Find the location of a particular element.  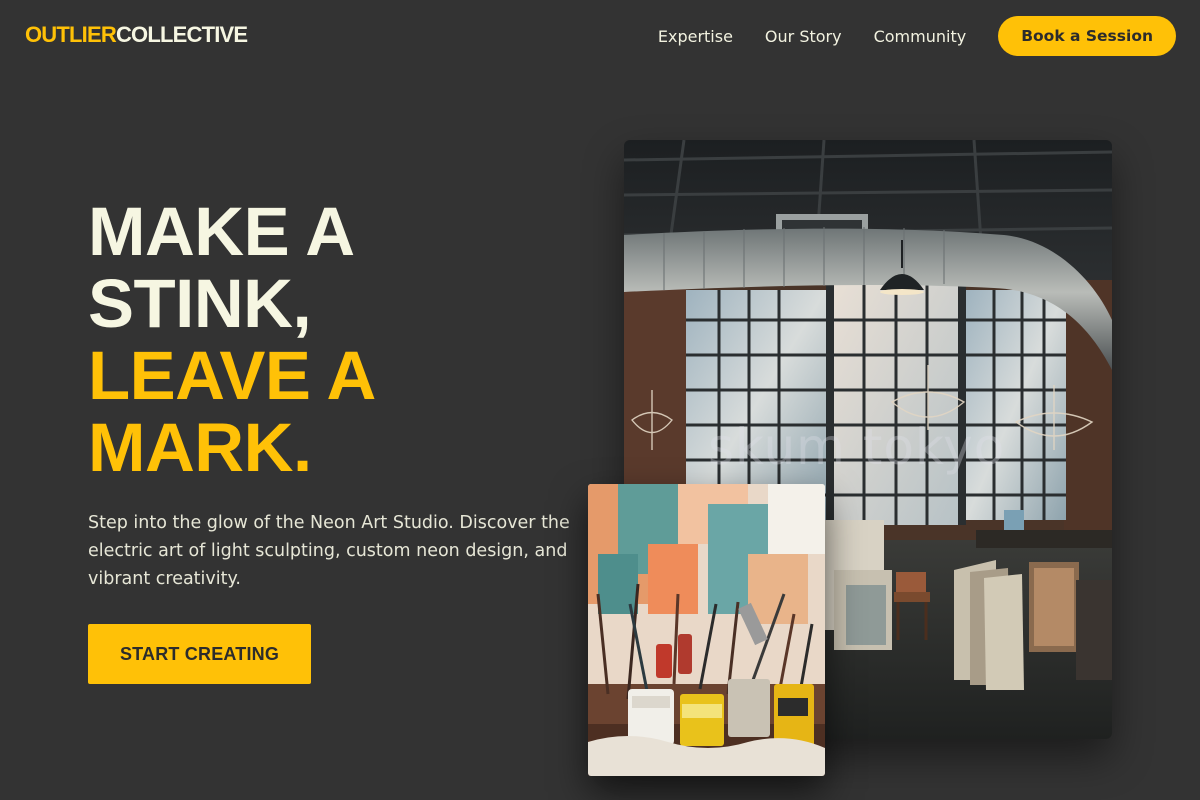

hero-title-line-2: STINK, is located at coordinates (200, 303).